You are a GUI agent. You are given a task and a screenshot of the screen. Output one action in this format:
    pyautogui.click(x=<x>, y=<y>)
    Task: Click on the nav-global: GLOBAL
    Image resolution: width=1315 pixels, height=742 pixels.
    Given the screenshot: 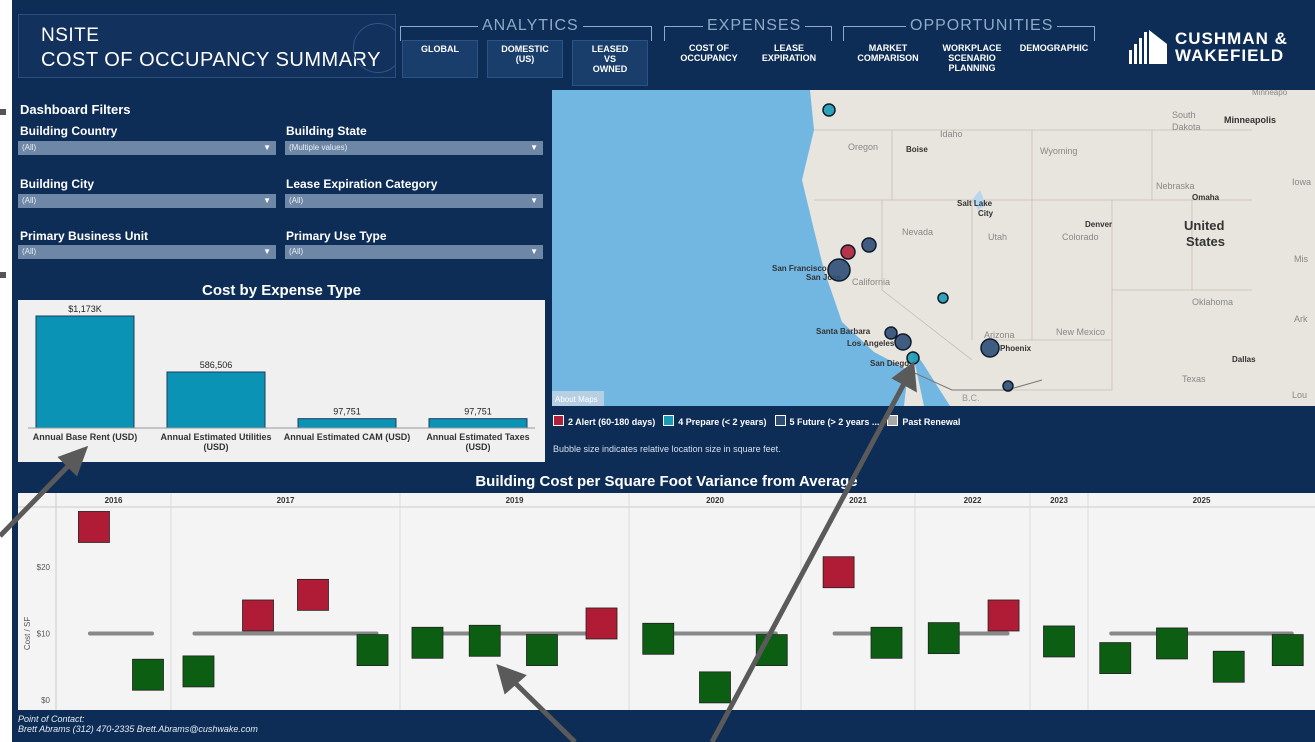 What is the action you would take?
    pyautogui.click(x=440, y=59)
    